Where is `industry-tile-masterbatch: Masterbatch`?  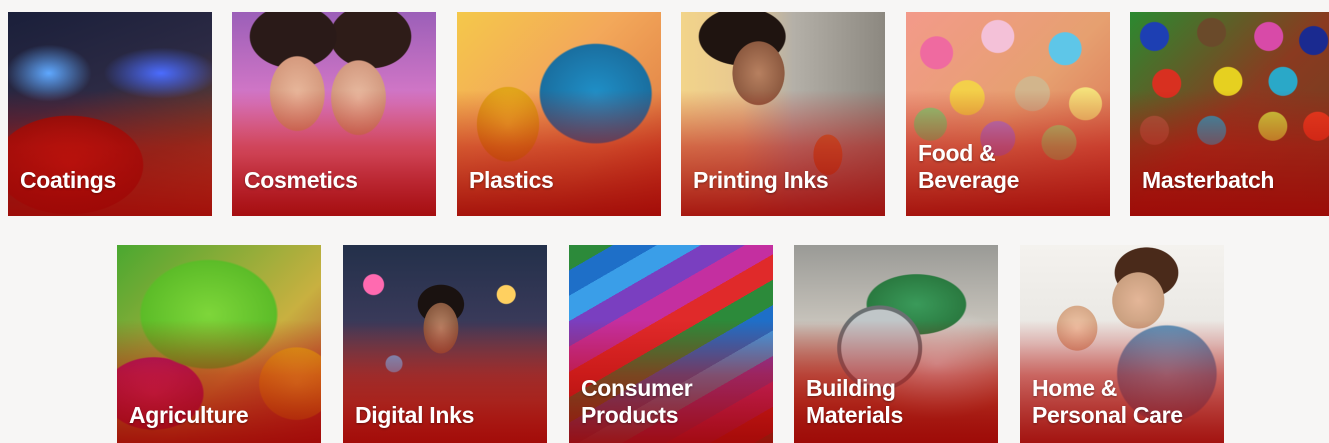 industry-tile-masterbatch: Masterbatch is located at coordinates (1229, 114).